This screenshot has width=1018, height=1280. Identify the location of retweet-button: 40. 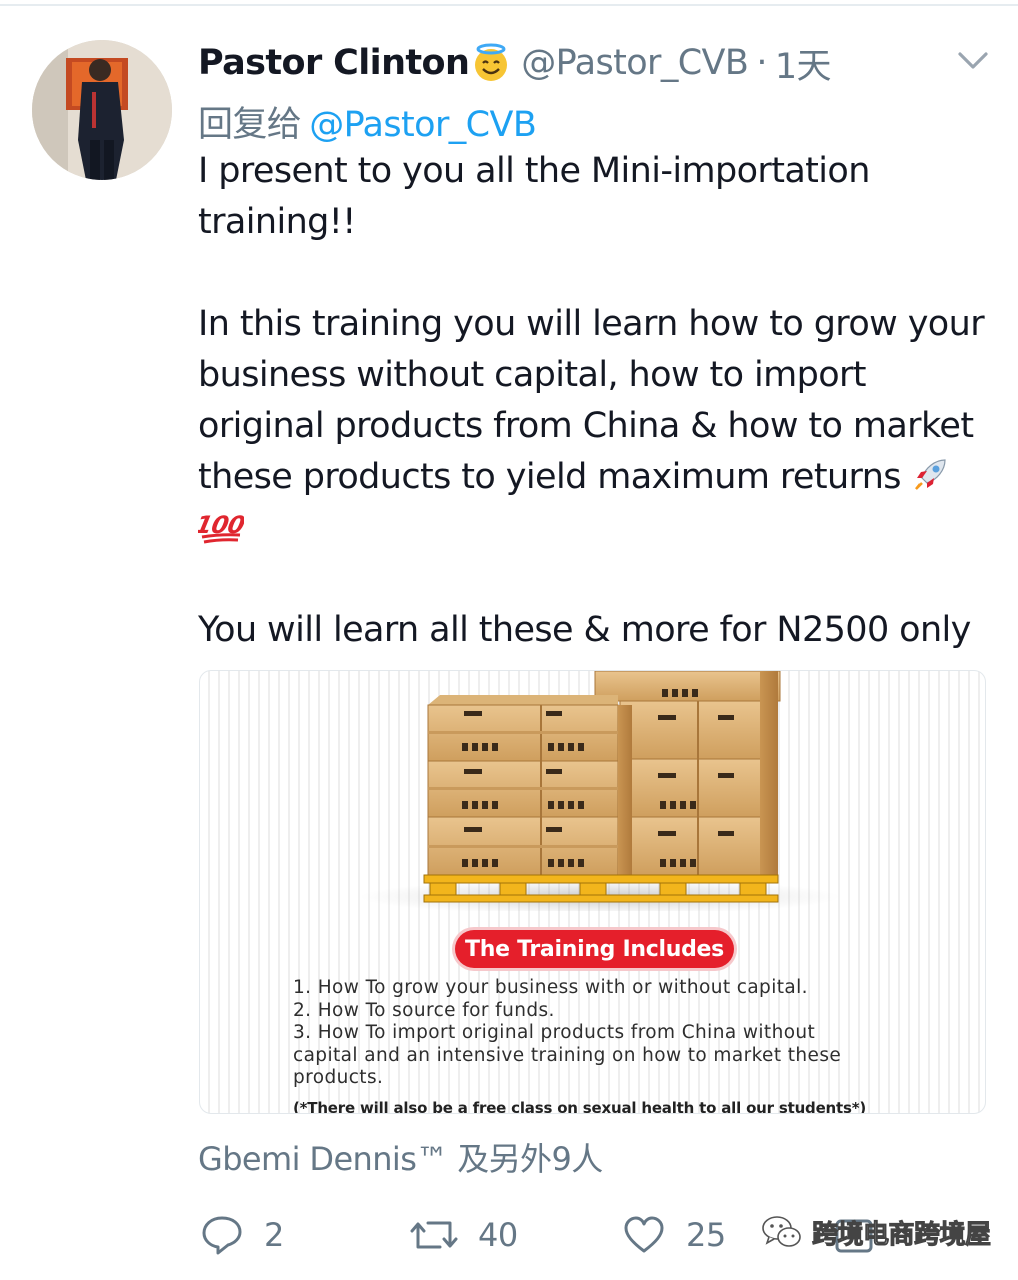
(464, 1235).